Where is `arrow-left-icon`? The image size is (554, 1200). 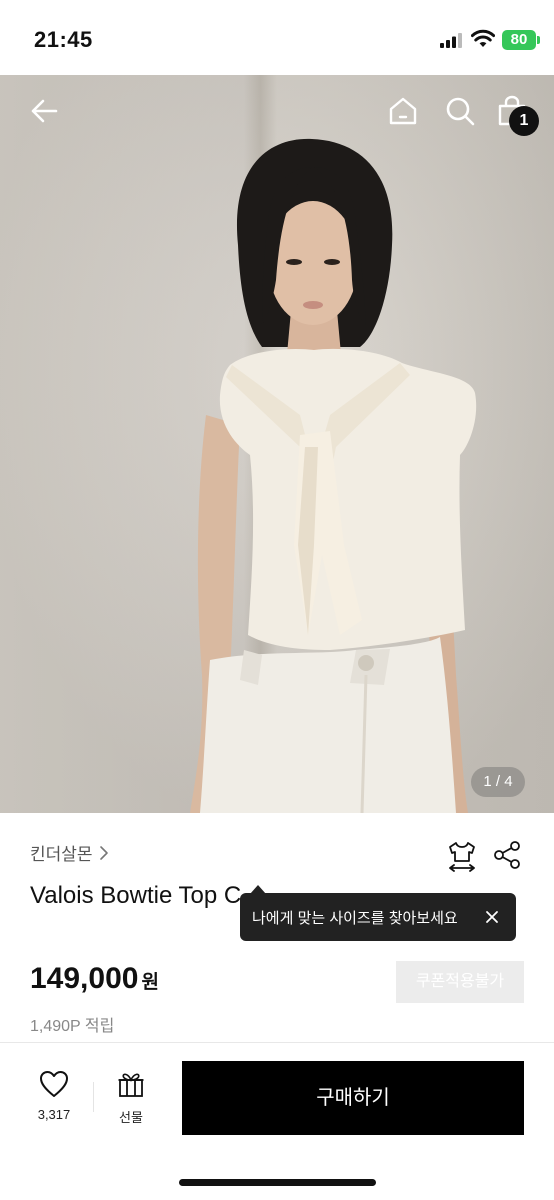
arrow-left-icon is located at coordinates (44, 111).